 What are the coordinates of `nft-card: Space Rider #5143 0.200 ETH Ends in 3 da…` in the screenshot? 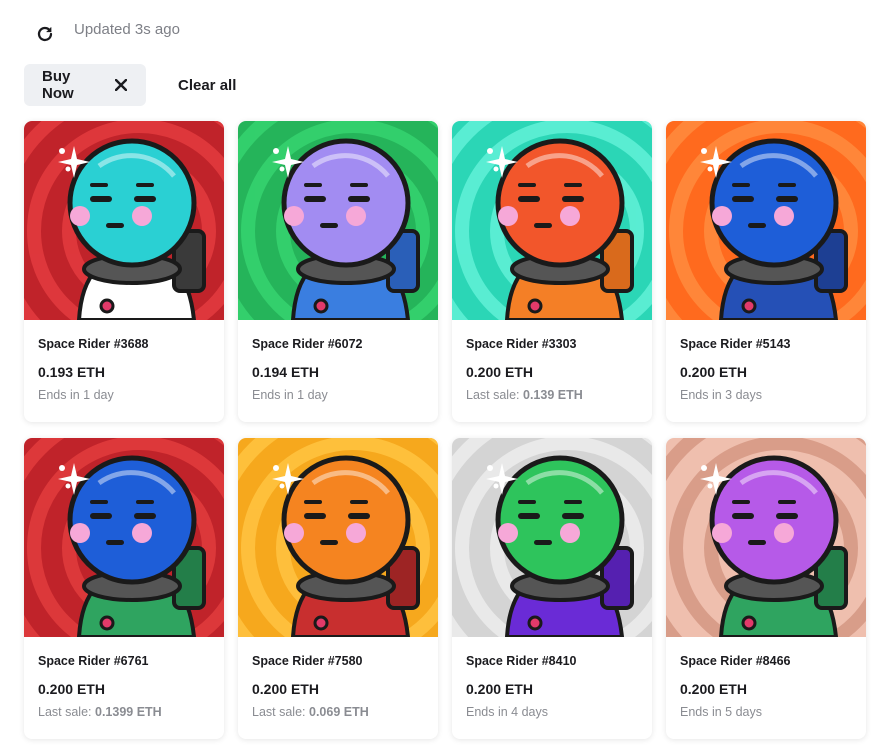 It's located at (766, 271).